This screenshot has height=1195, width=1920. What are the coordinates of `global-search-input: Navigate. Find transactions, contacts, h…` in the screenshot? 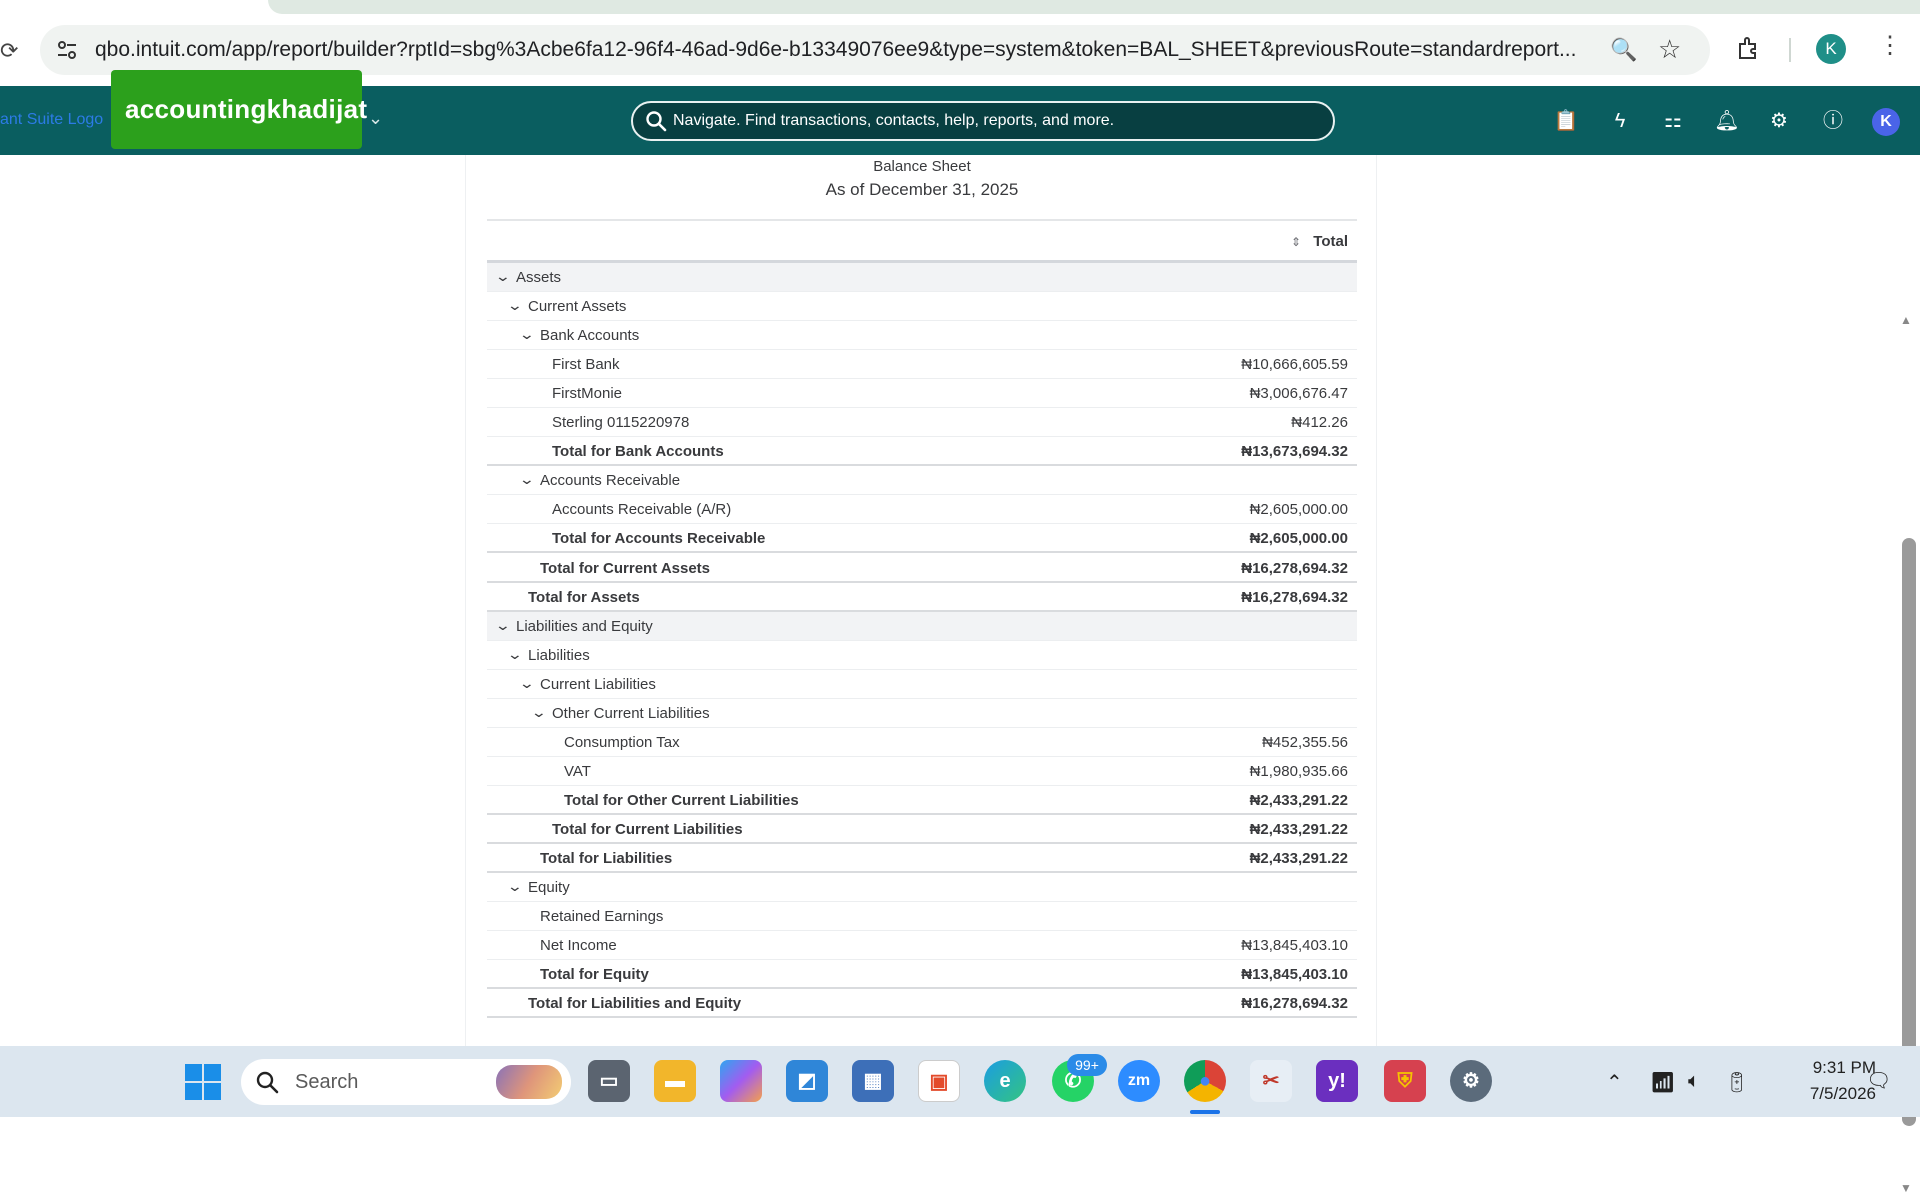 It's located at (983, 121).